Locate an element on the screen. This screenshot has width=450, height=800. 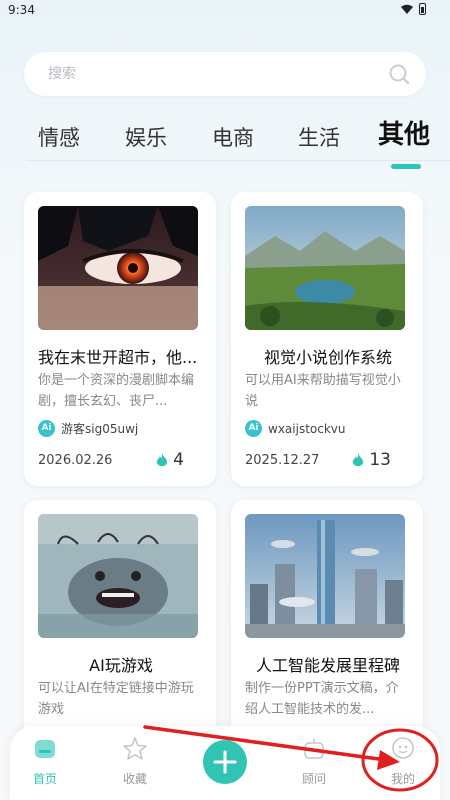
landscape-illustration is located at coordinates (325, 268).